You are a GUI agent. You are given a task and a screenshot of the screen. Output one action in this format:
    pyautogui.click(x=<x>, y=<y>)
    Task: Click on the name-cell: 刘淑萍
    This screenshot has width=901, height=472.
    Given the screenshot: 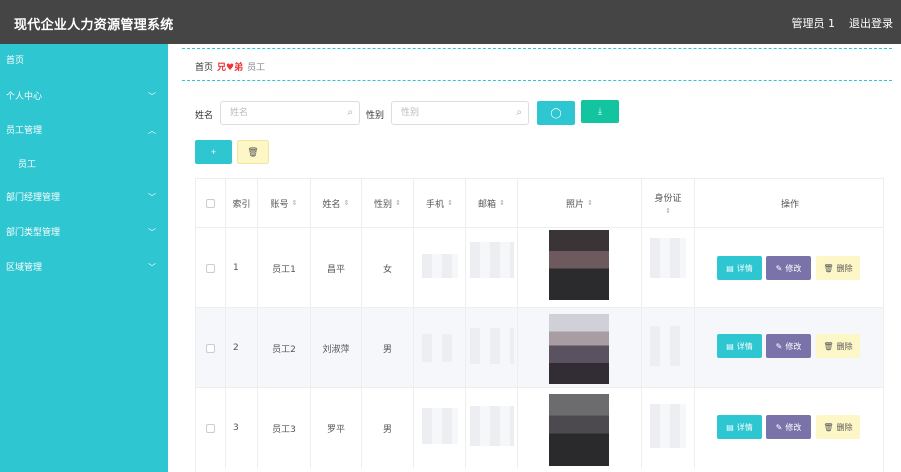 What is the action you would take?
    pyautogui.click(x=336, y=348)
    